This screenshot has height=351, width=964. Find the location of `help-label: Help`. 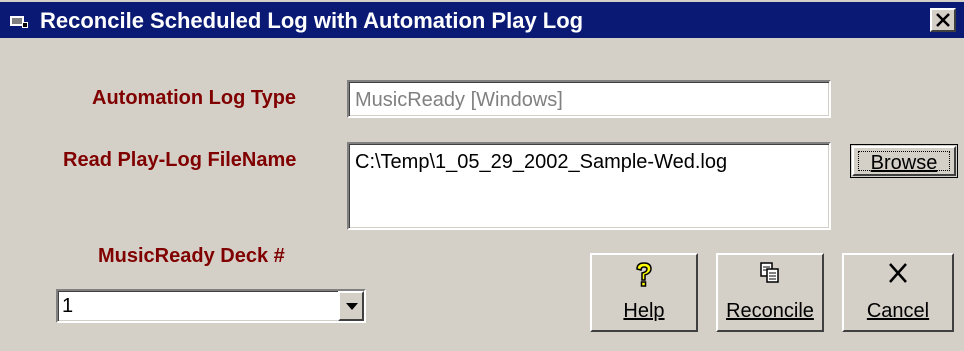

help-label: Help is located at coordinates (644, 311).